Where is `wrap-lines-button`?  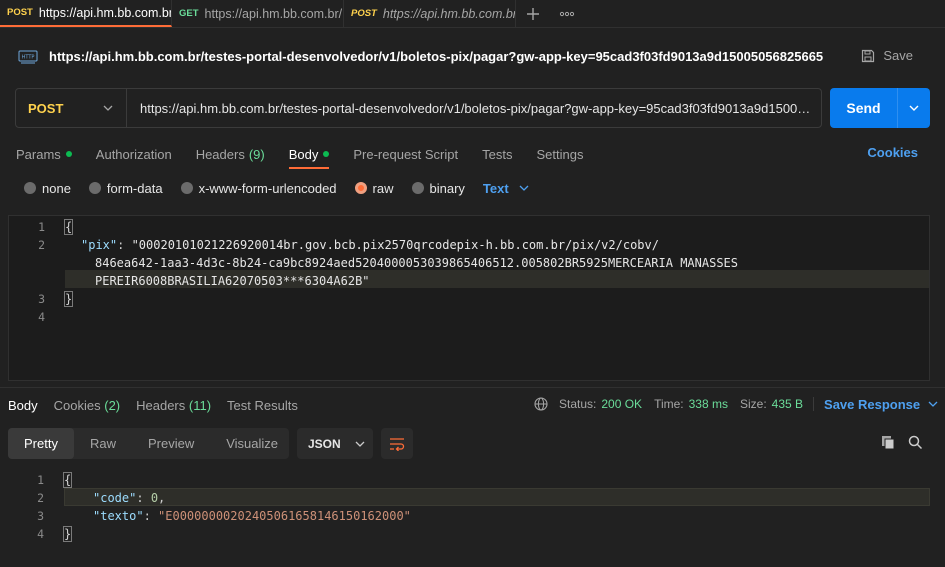
wrap-lines-button is located at coordinates (397, 443).